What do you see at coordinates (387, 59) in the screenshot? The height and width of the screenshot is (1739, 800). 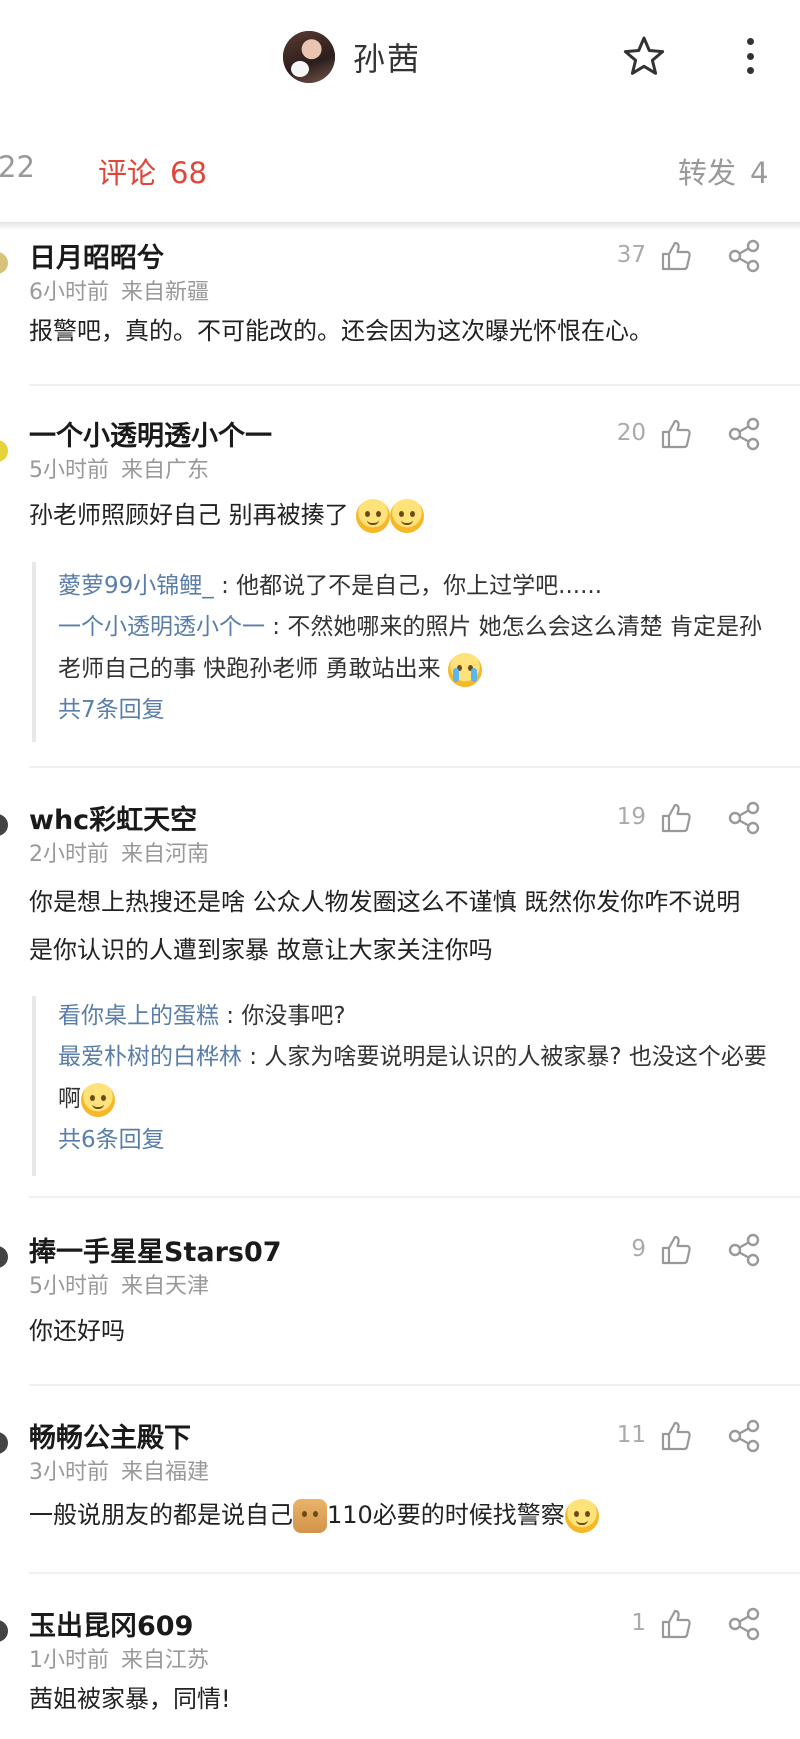 I see `page-title: 孙茜` at bounding box center [387, 59].